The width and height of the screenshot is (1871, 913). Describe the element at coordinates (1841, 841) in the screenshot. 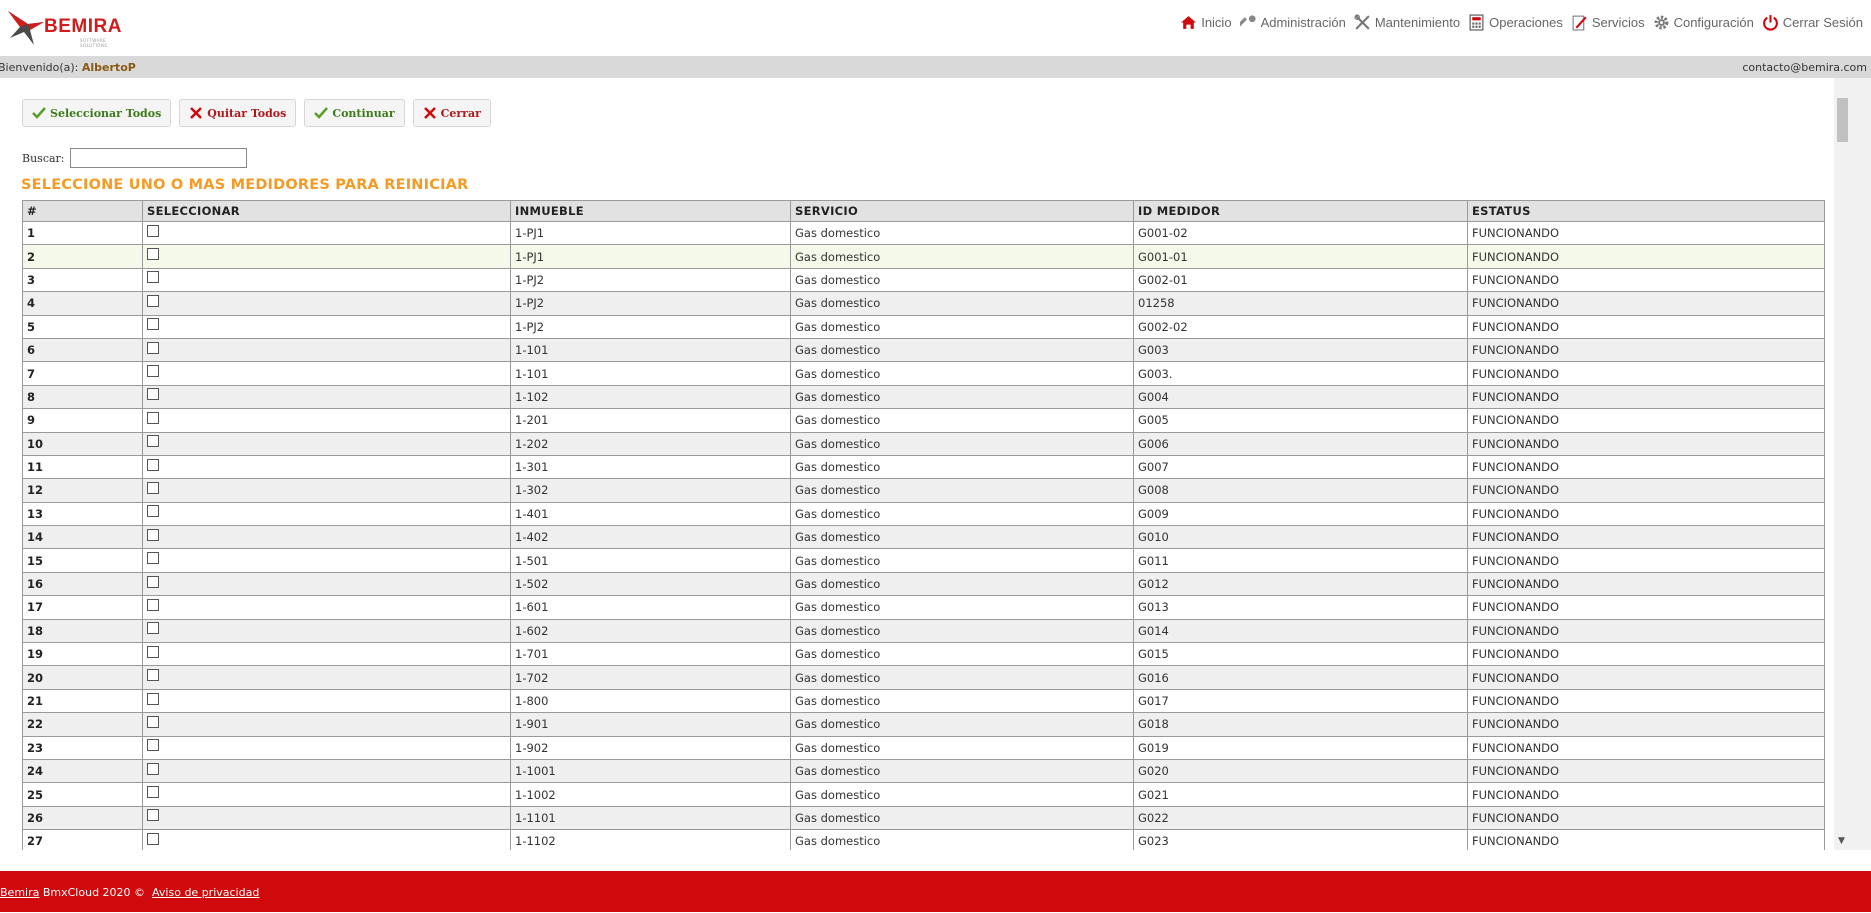

I see `scroll-down-arrow: ▼` at that location.